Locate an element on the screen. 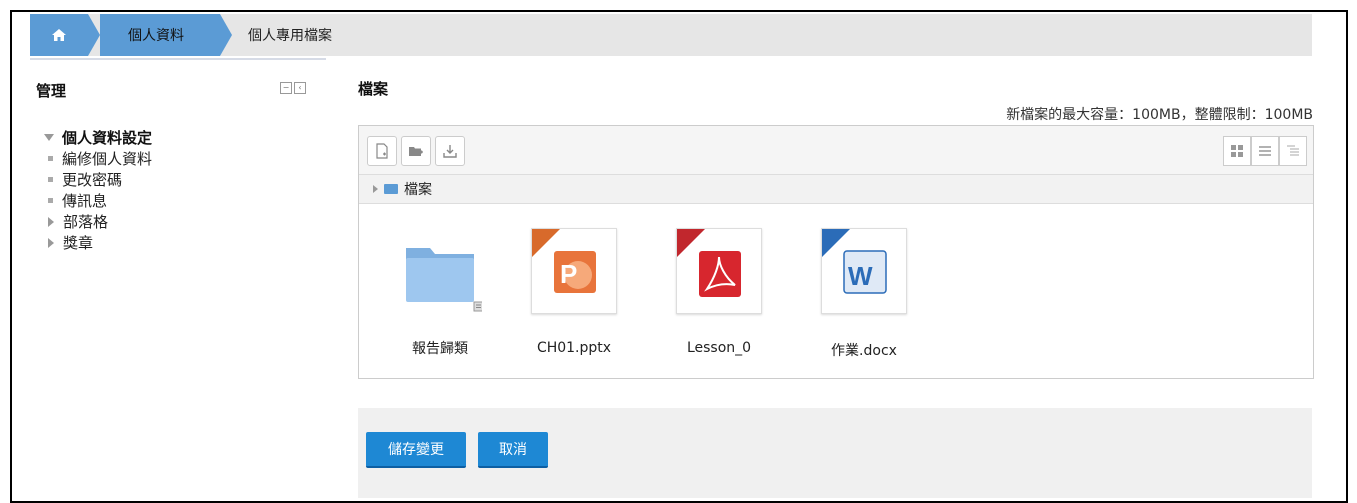  block-controls: − ‹ is located at coordinates (293, 88).